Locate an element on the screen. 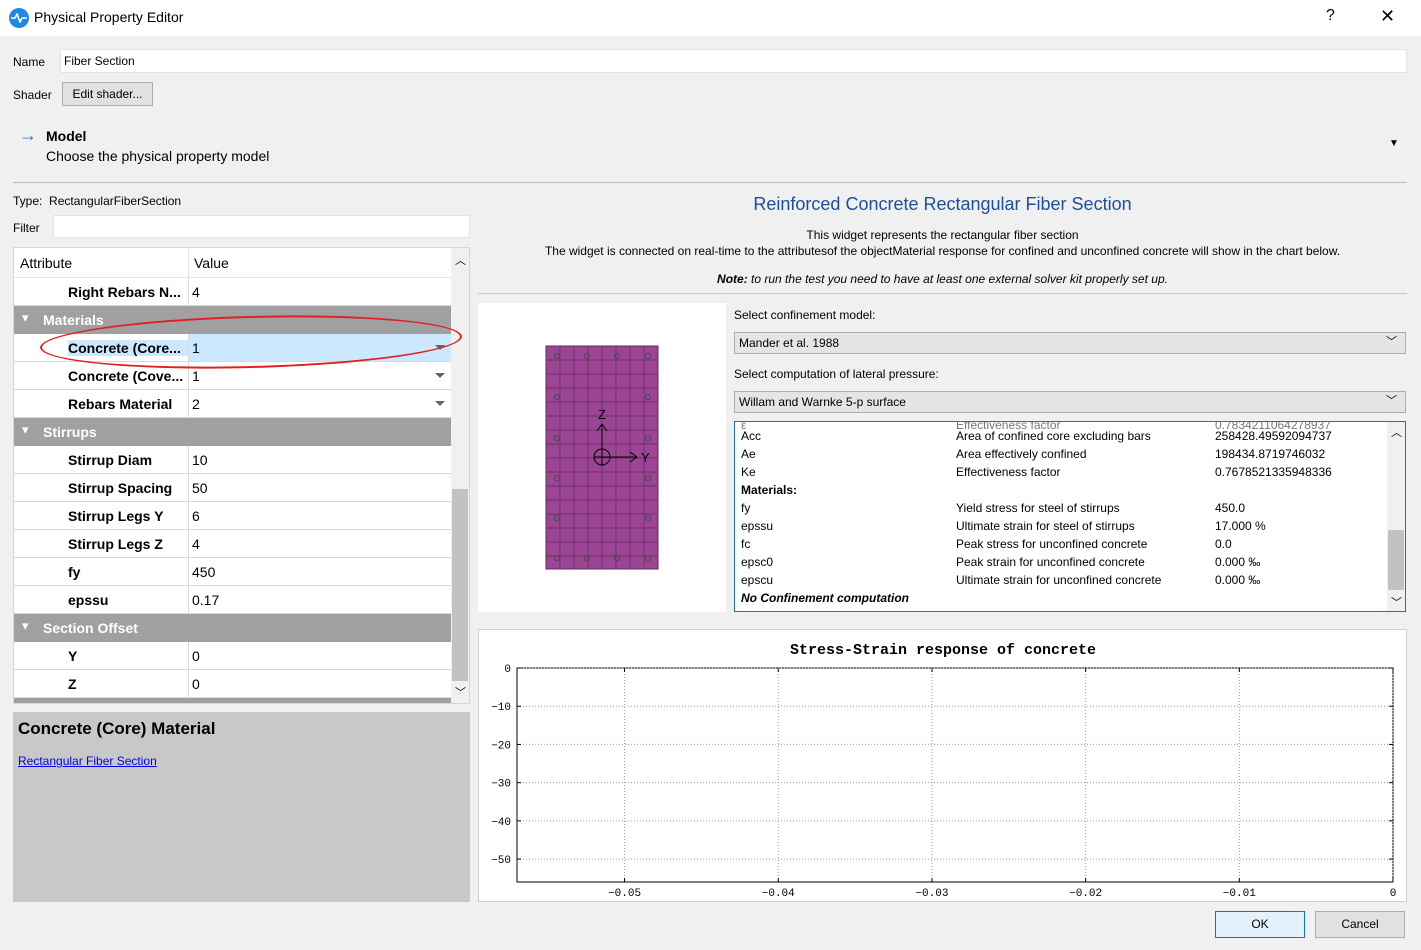 The image size is (1421, 950). x-tick-label: −0.03 is located at coordinates (931, 894).